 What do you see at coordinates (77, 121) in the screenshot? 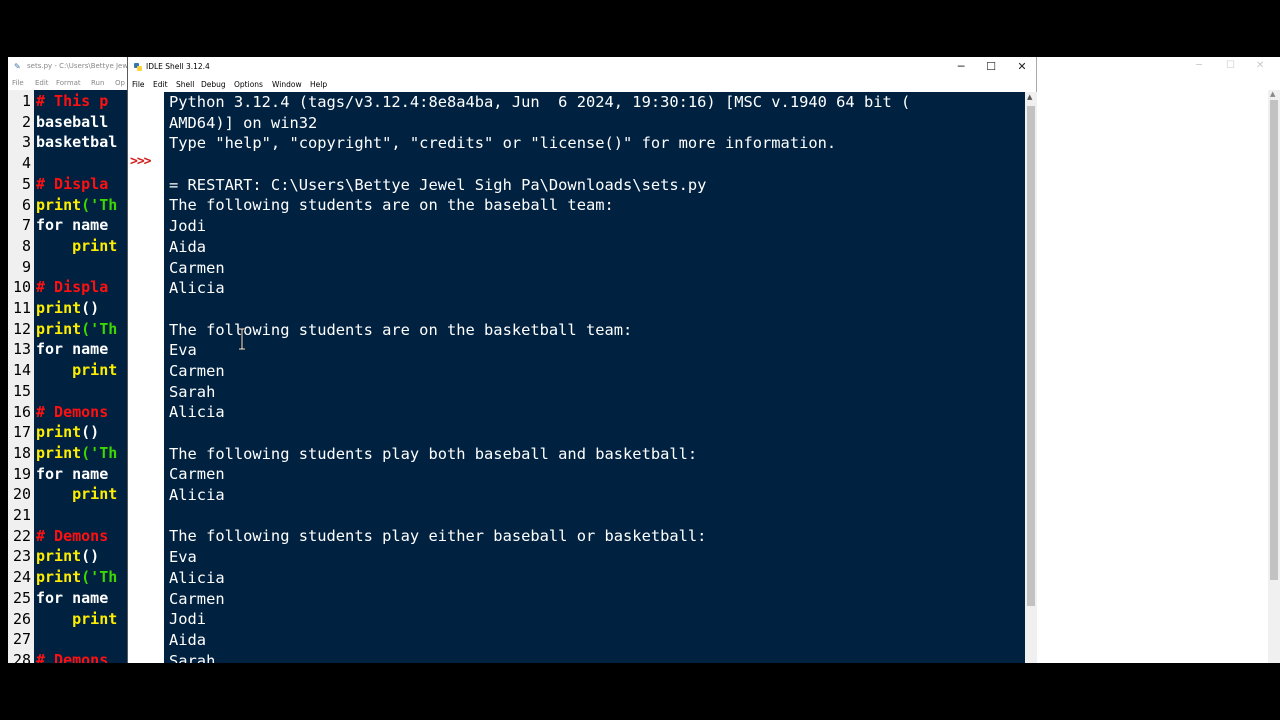
I see `code-token: baseball` at bounding box center [77, 121].